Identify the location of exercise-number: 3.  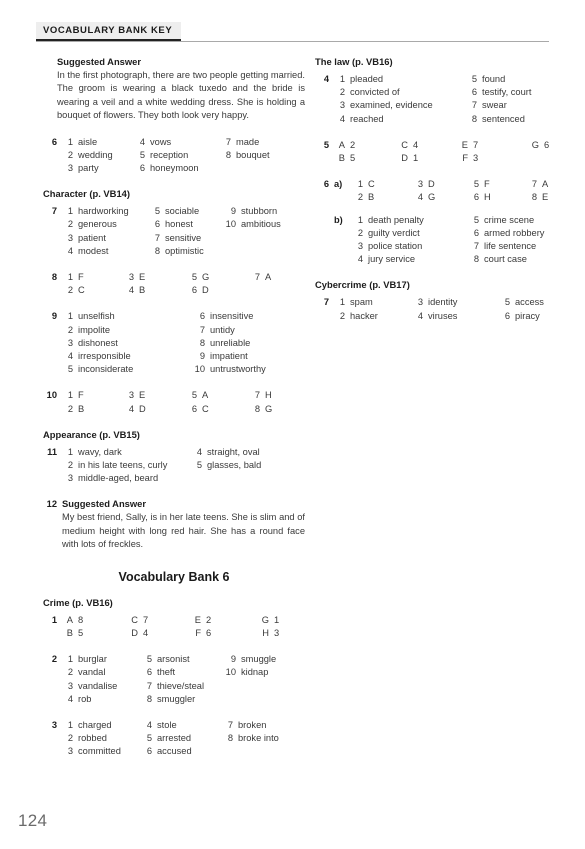
(54, 724).